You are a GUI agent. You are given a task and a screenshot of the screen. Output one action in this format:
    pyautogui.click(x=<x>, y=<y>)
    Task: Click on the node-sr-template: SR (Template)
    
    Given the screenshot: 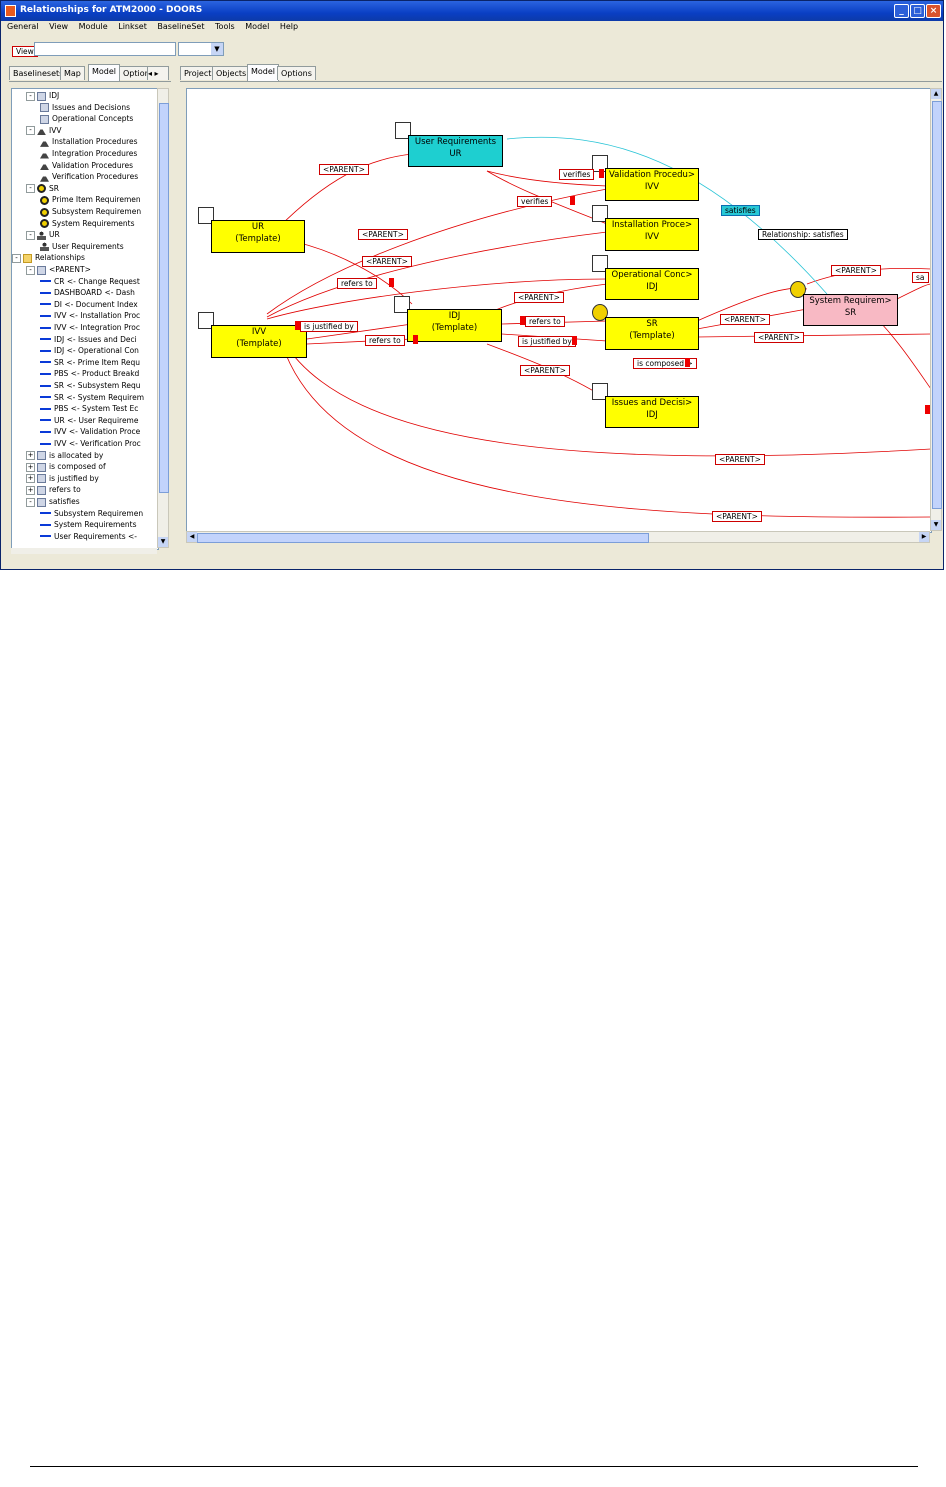 What is the action you would take?
    pyautogui.click(x=652, y=333)
    